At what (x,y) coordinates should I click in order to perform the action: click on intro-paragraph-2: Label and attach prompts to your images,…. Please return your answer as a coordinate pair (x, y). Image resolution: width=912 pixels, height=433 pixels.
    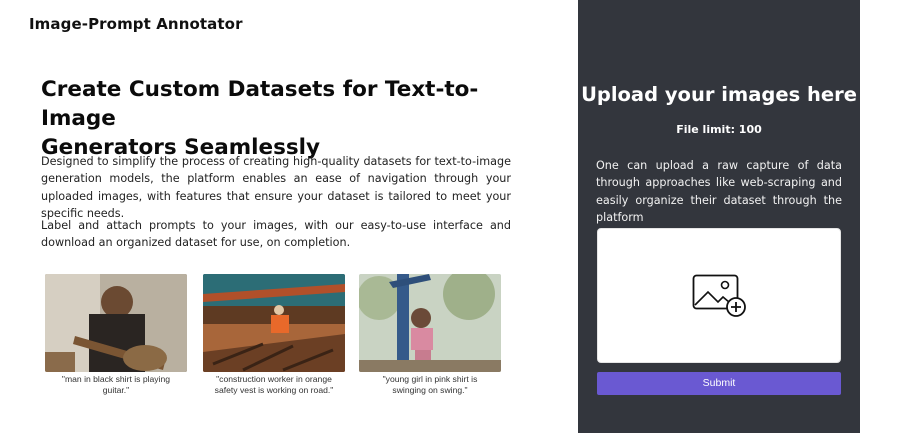
    Looking at the image, I should click on (276, 234).